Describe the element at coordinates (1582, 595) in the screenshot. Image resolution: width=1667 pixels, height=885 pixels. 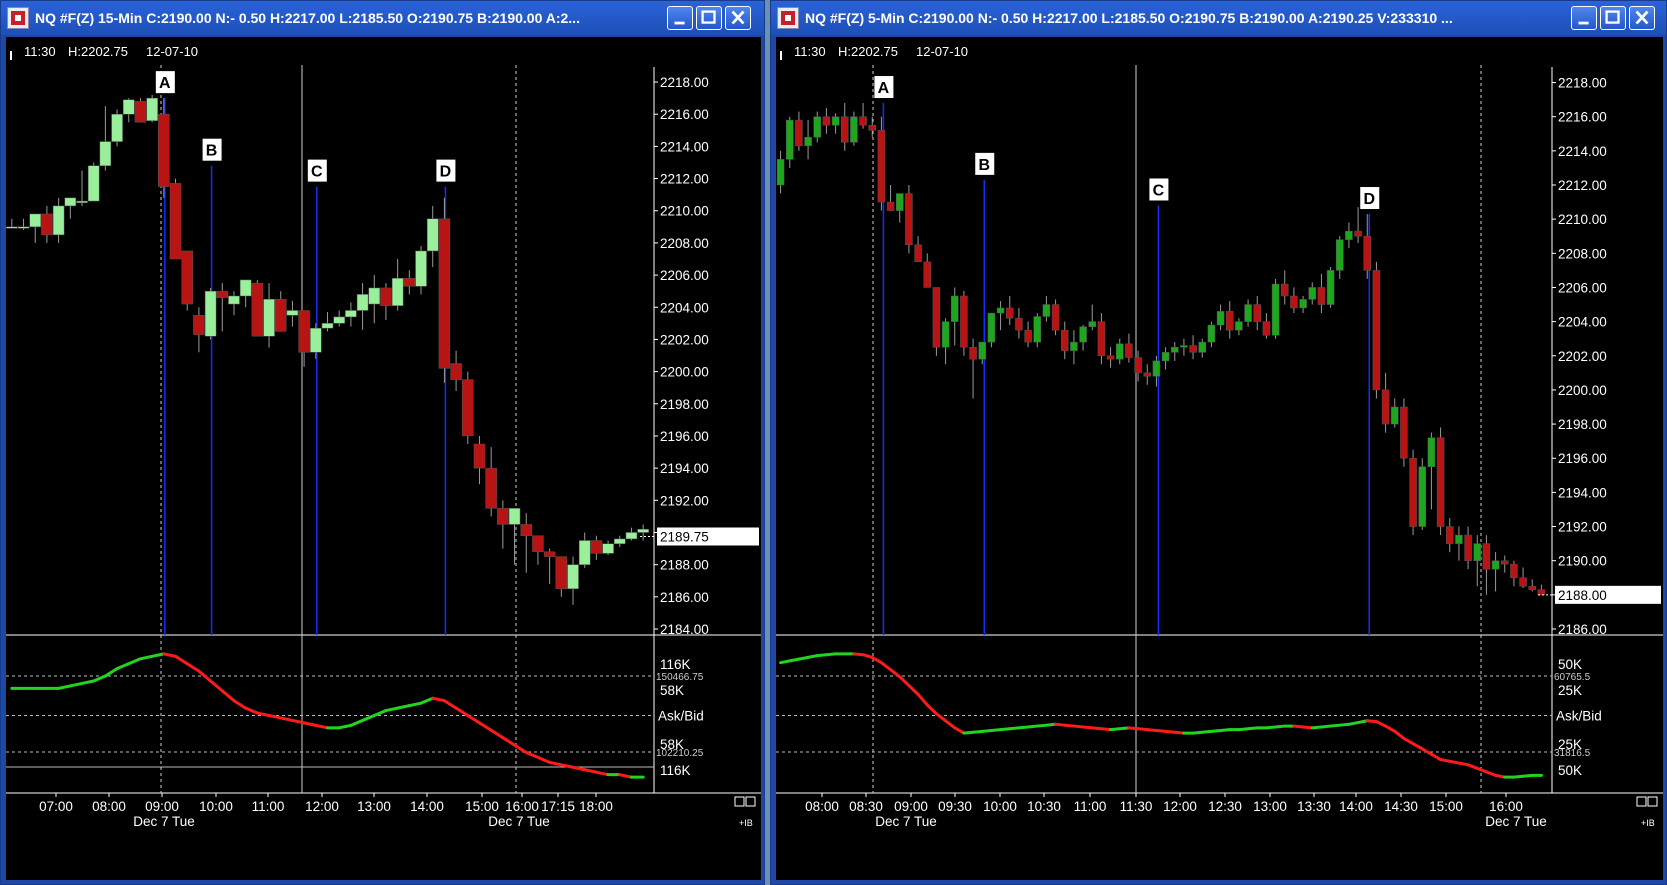
I see `last-price-label: 2188.00` at that location.